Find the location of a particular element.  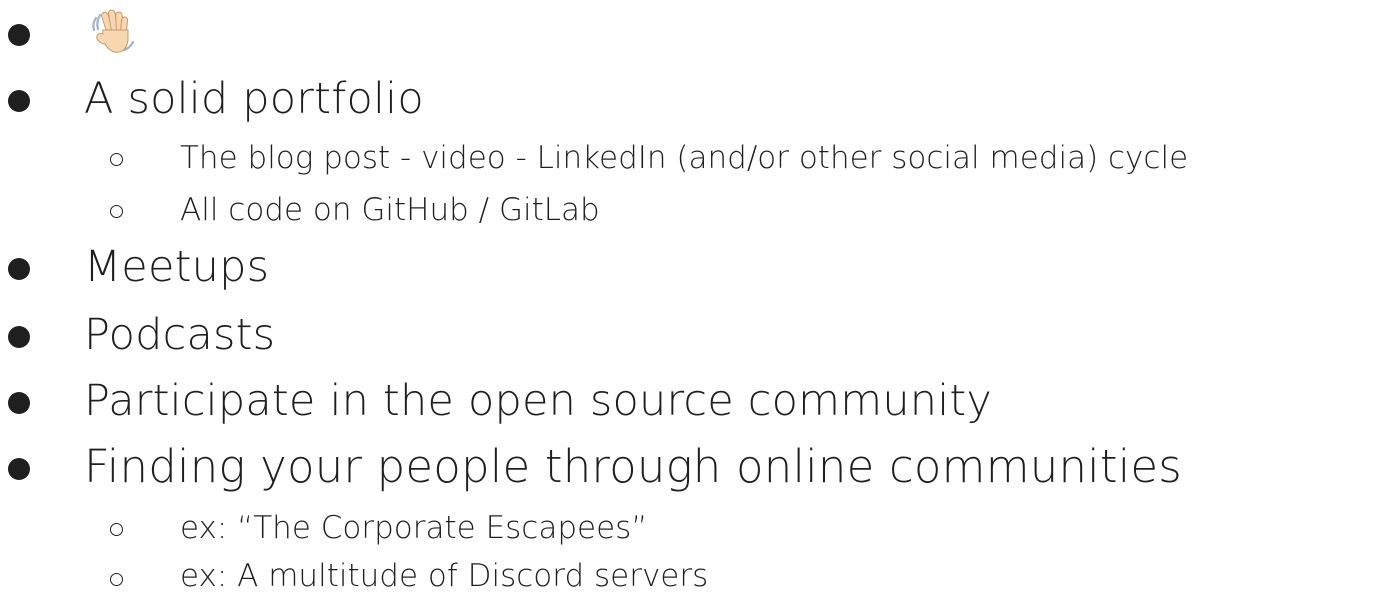

list-item-meetups: Meetups is located at coordinates (177, 267).